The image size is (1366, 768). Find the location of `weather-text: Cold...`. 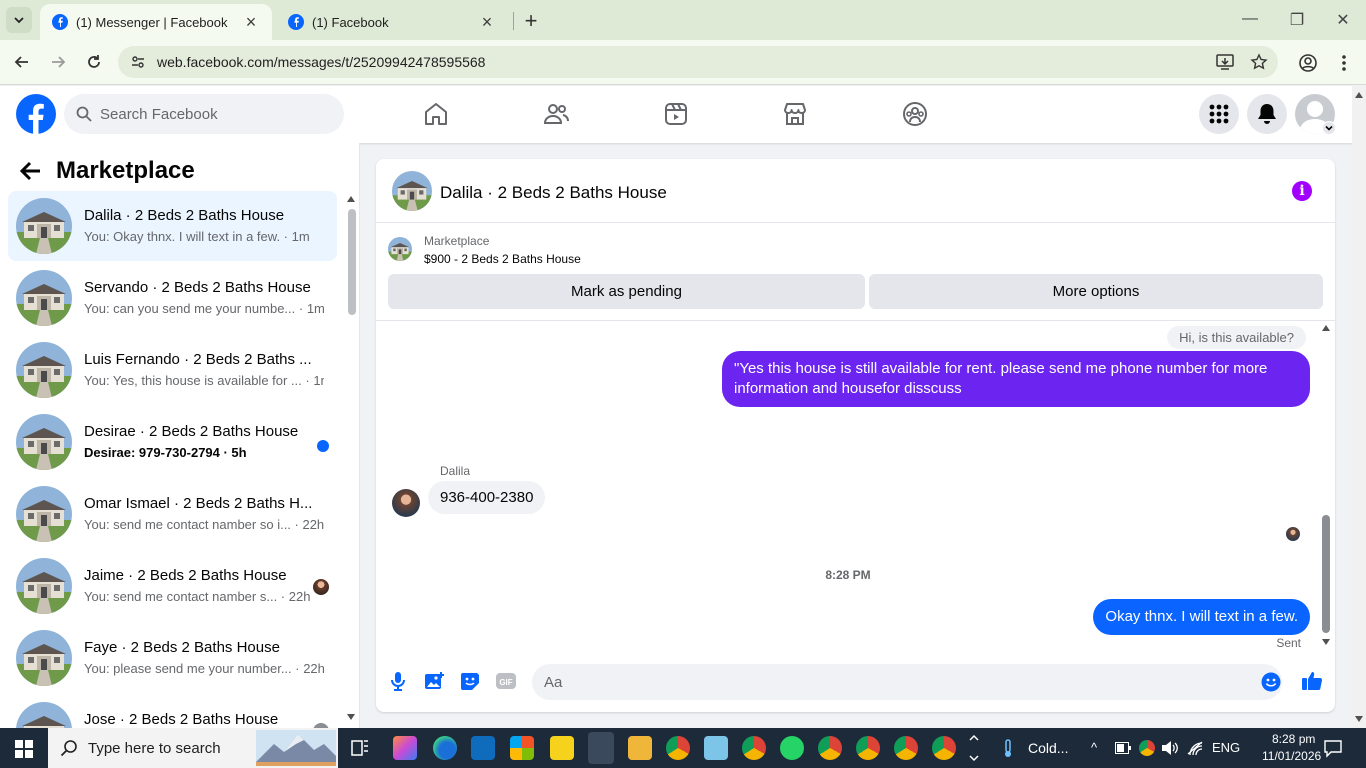

weather-text: Cold... is located at coordinates (1048, 748).